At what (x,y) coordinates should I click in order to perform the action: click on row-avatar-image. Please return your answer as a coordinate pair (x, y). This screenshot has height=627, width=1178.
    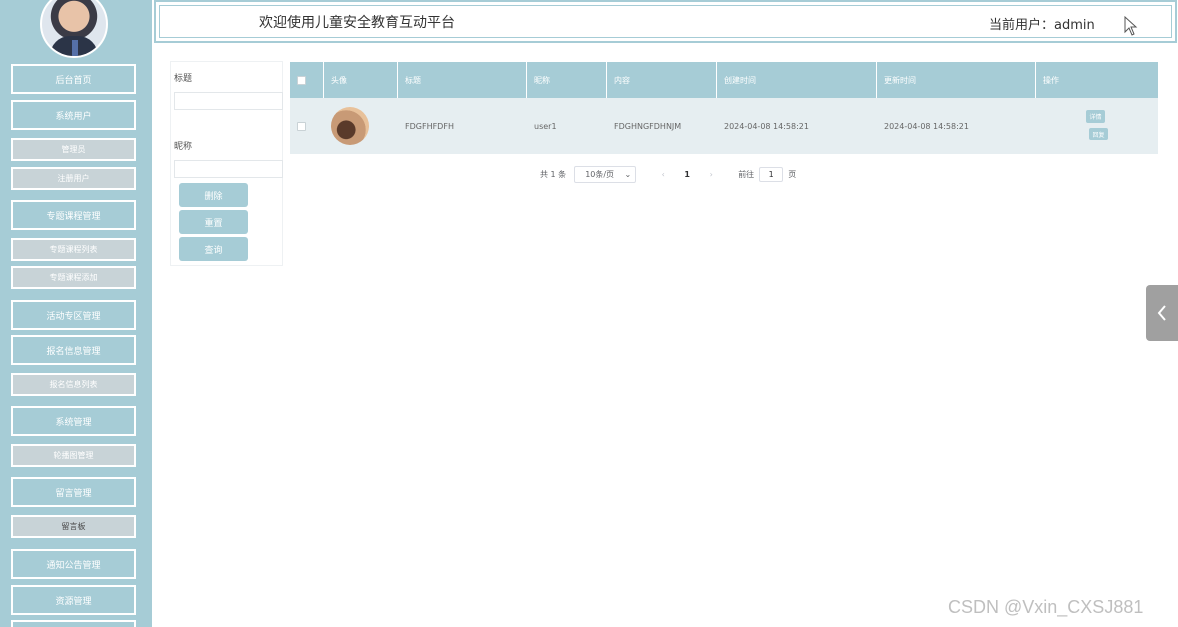
    Looking at the image, I should click on (350, 126).